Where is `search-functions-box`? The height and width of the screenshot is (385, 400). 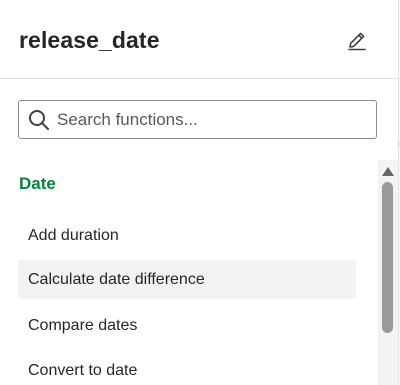
search-functions-box is located at coordinates (197, 119).